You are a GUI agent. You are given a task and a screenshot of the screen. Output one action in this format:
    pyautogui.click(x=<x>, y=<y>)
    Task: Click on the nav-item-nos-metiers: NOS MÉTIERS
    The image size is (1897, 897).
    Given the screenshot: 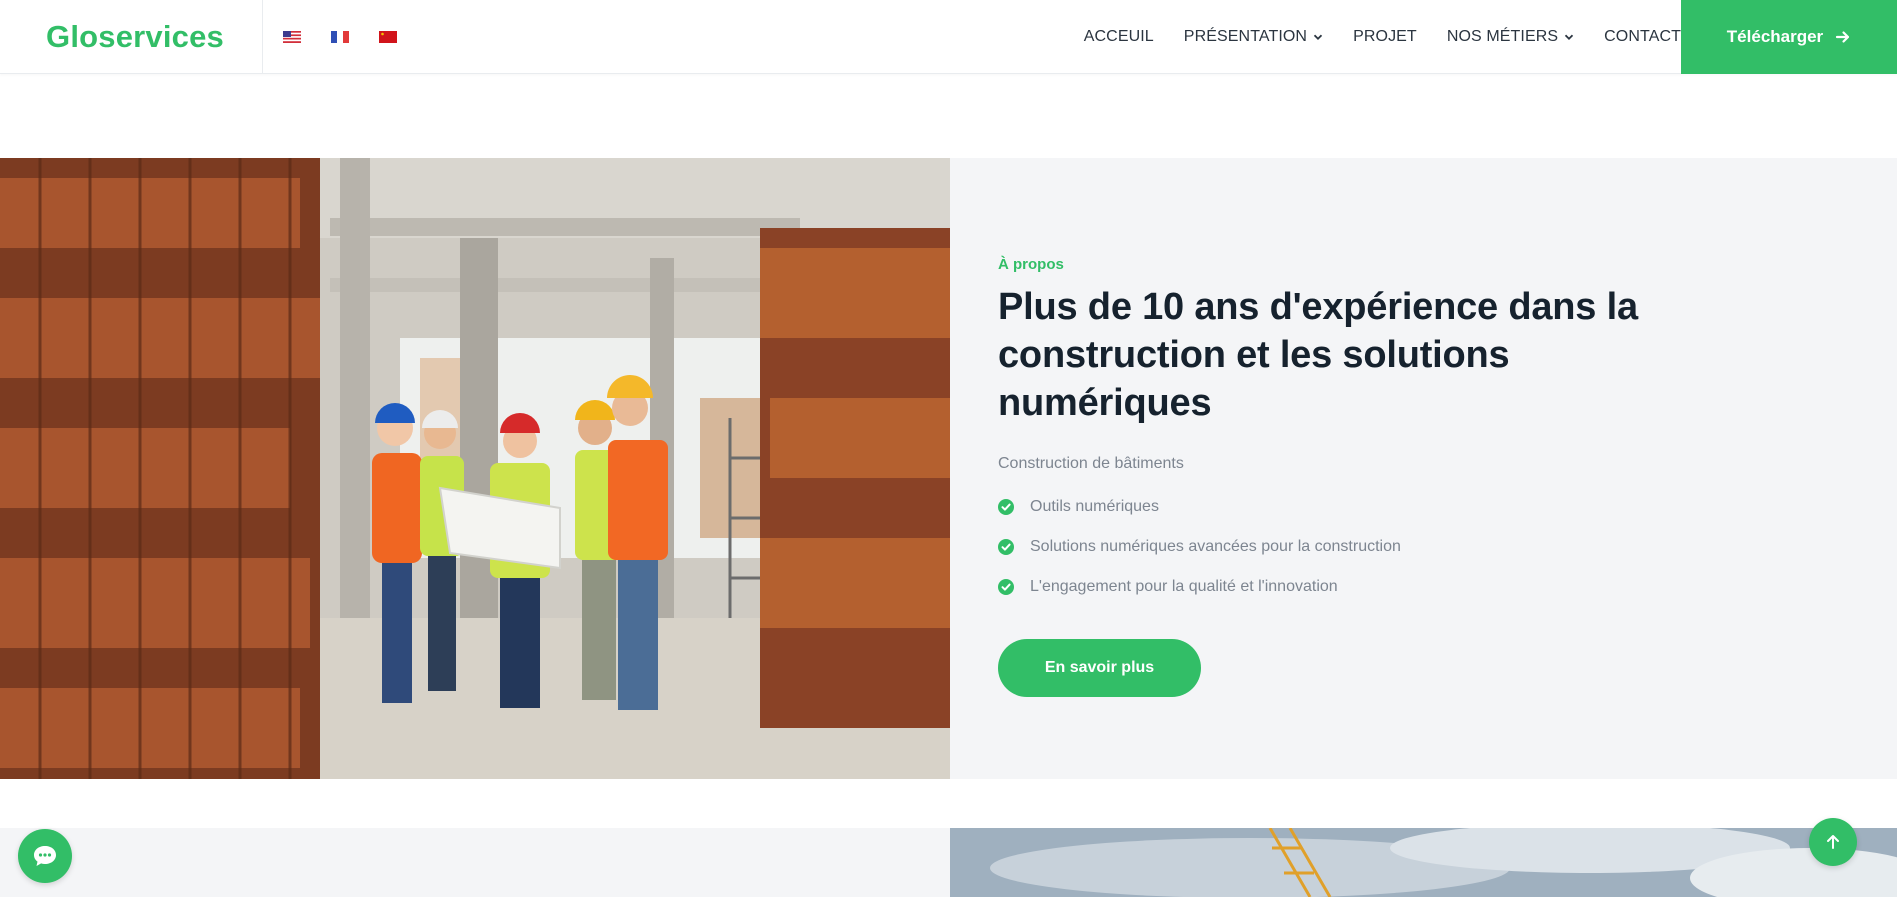 What is the action you would take?
    pyautogui.click(x=1510, y=37)
    